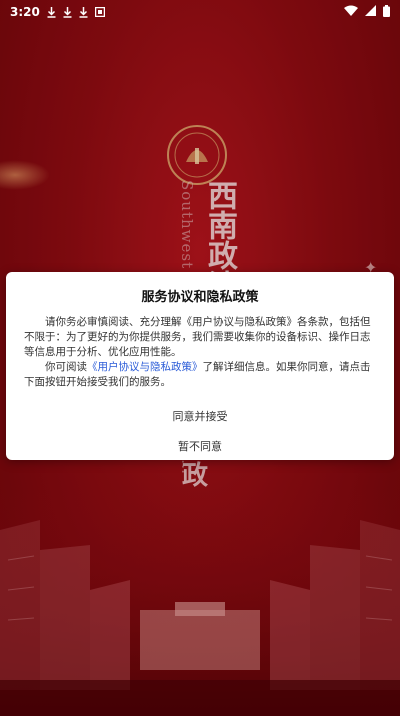 This screenshot has height=716, width=400. What do you see at coordinates (386, 12) in the screenshot?
I see `battery-icon` at bounding box center [386, 12].